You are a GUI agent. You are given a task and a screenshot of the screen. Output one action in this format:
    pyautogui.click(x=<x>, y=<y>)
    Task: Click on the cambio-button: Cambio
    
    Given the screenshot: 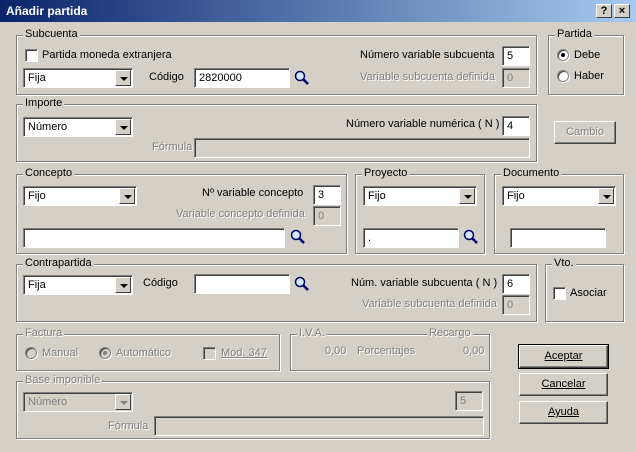 What is the action you would take?
    pyautogui.click(x=585, y=132)
    